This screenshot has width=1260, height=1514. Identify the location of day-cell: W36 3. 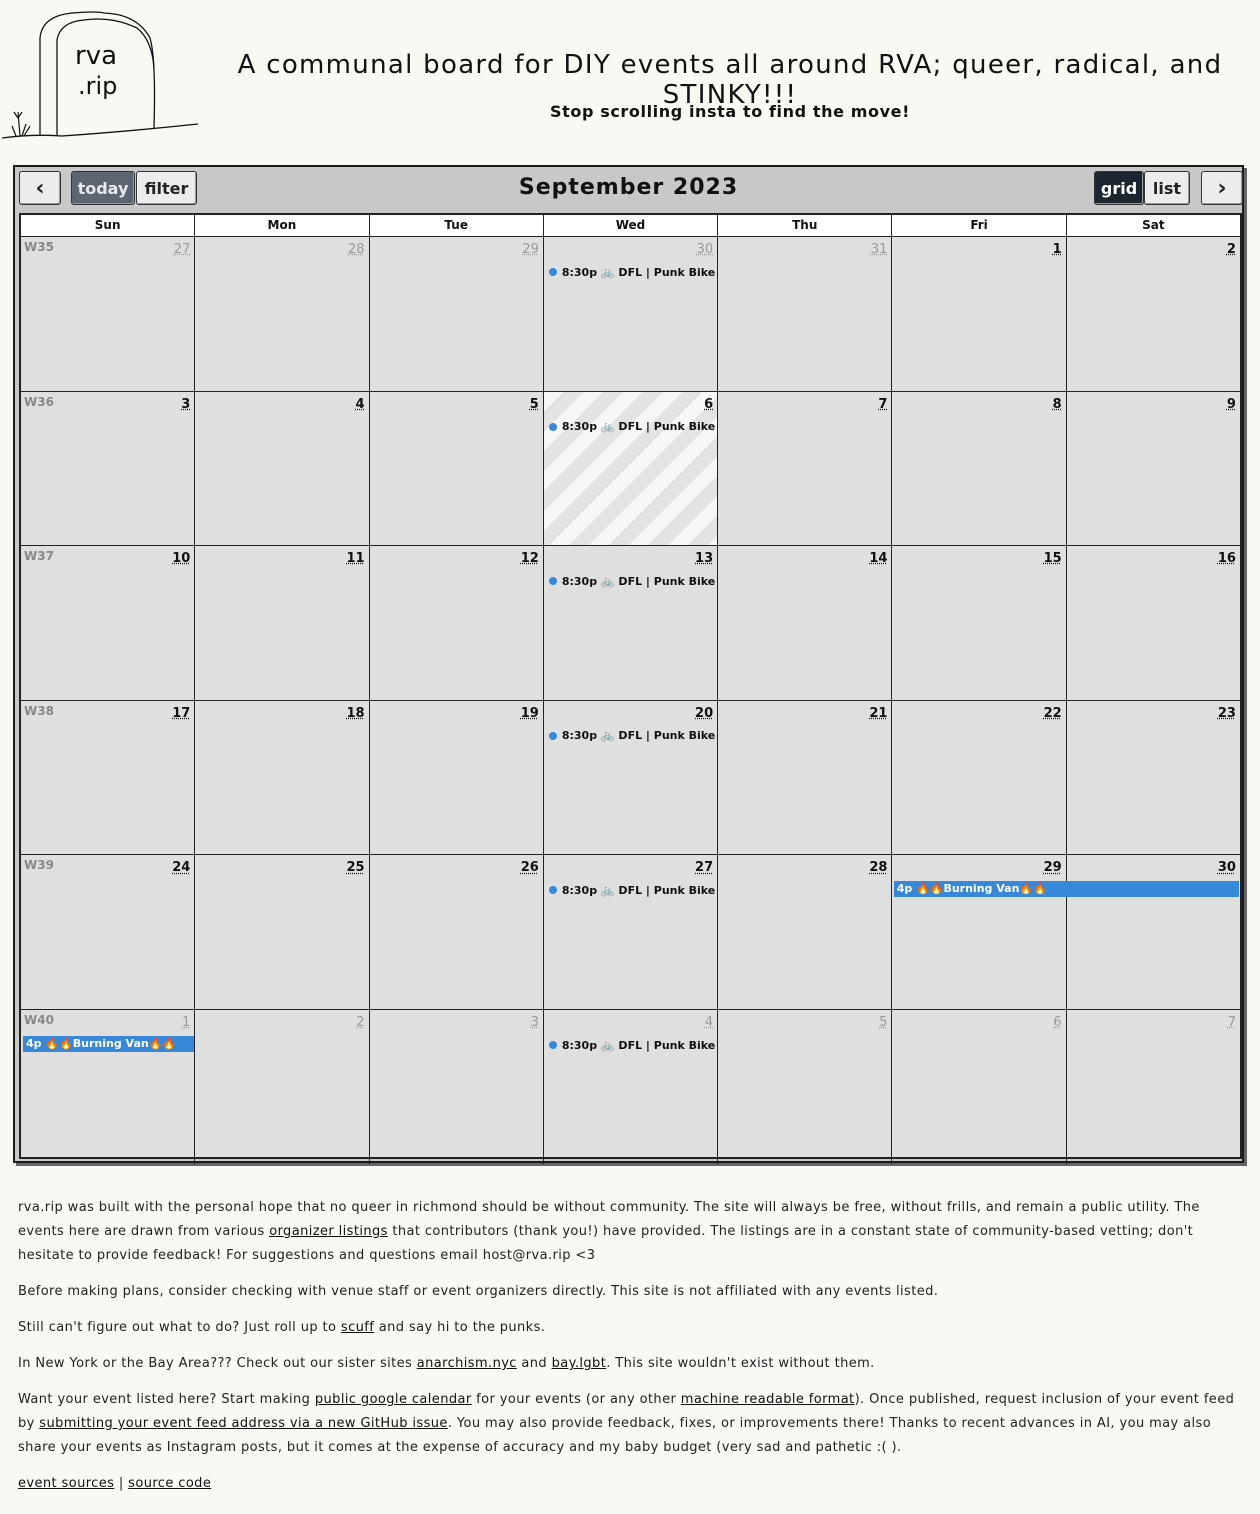
(107, 469).